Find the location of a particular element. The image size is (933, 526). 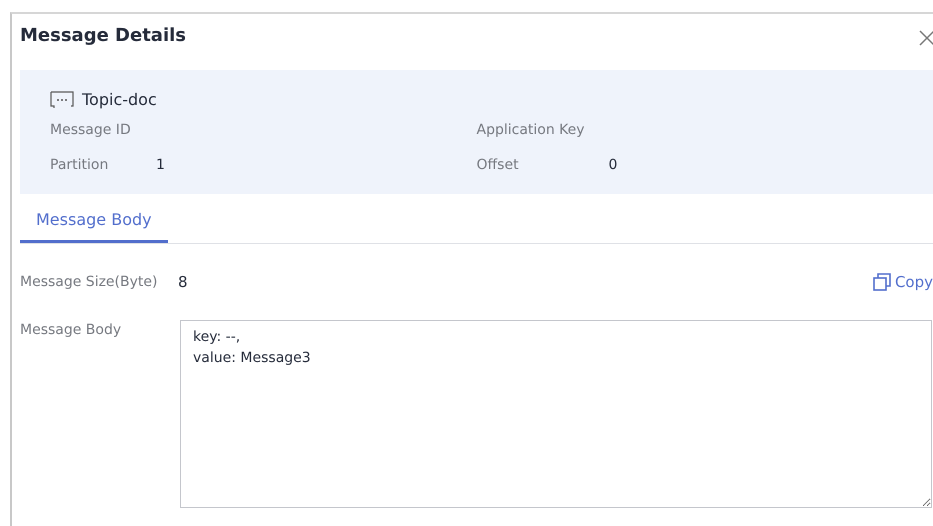

field-value: 8 is located at coordinates (183, 282).